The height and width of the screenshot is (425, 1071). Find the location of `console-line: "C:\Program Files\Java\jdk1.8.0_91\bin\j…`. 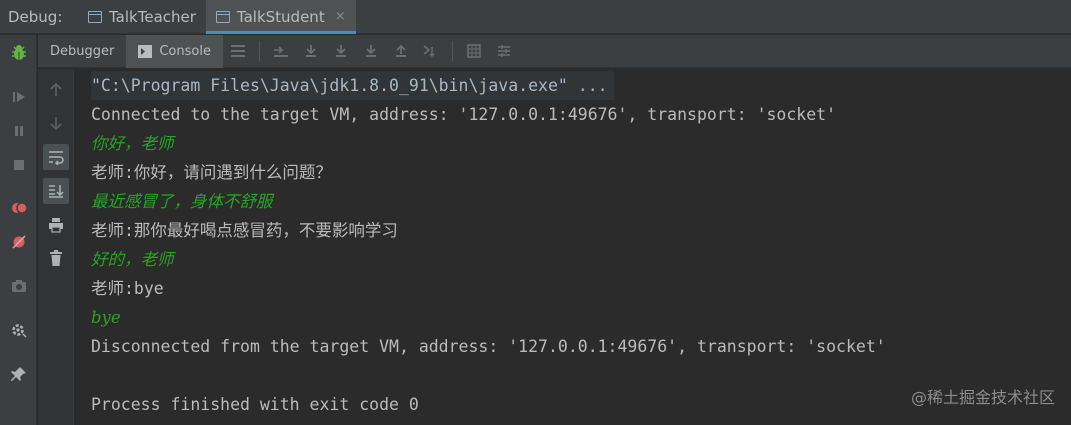

console-line: "C:\Program Files\Java\jdk1.8.0_91\bin\j… is located at coordinates (352, 85).